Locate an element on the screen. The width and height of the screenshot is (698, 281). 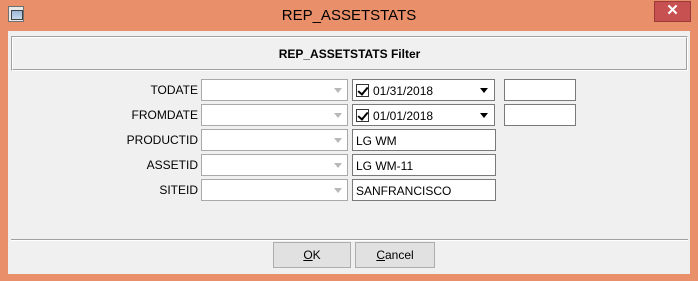
close-button: ✕ is located at coordinates (672, 11).